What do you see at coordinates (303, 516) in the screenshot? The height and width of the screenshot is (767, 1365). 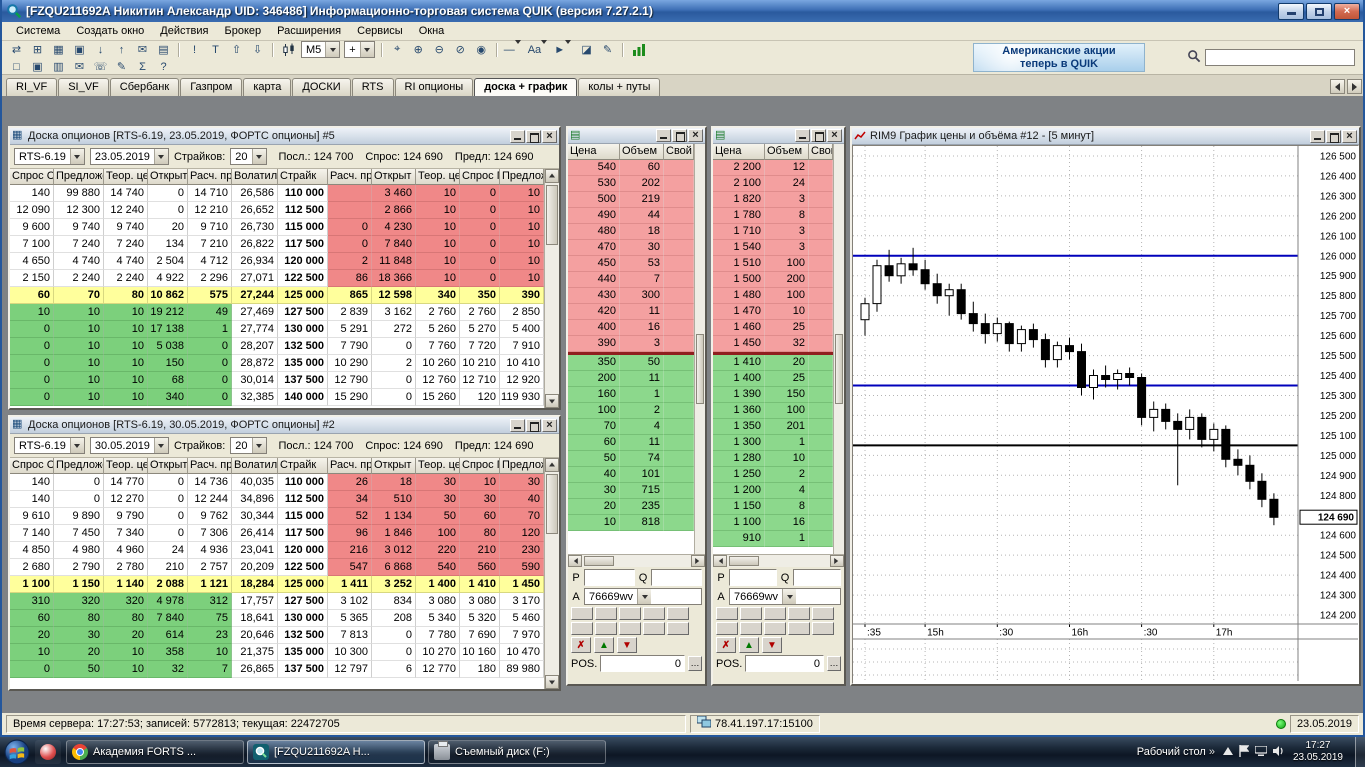 I see `board-cell: 115 000` at bounding box center [303, 516].